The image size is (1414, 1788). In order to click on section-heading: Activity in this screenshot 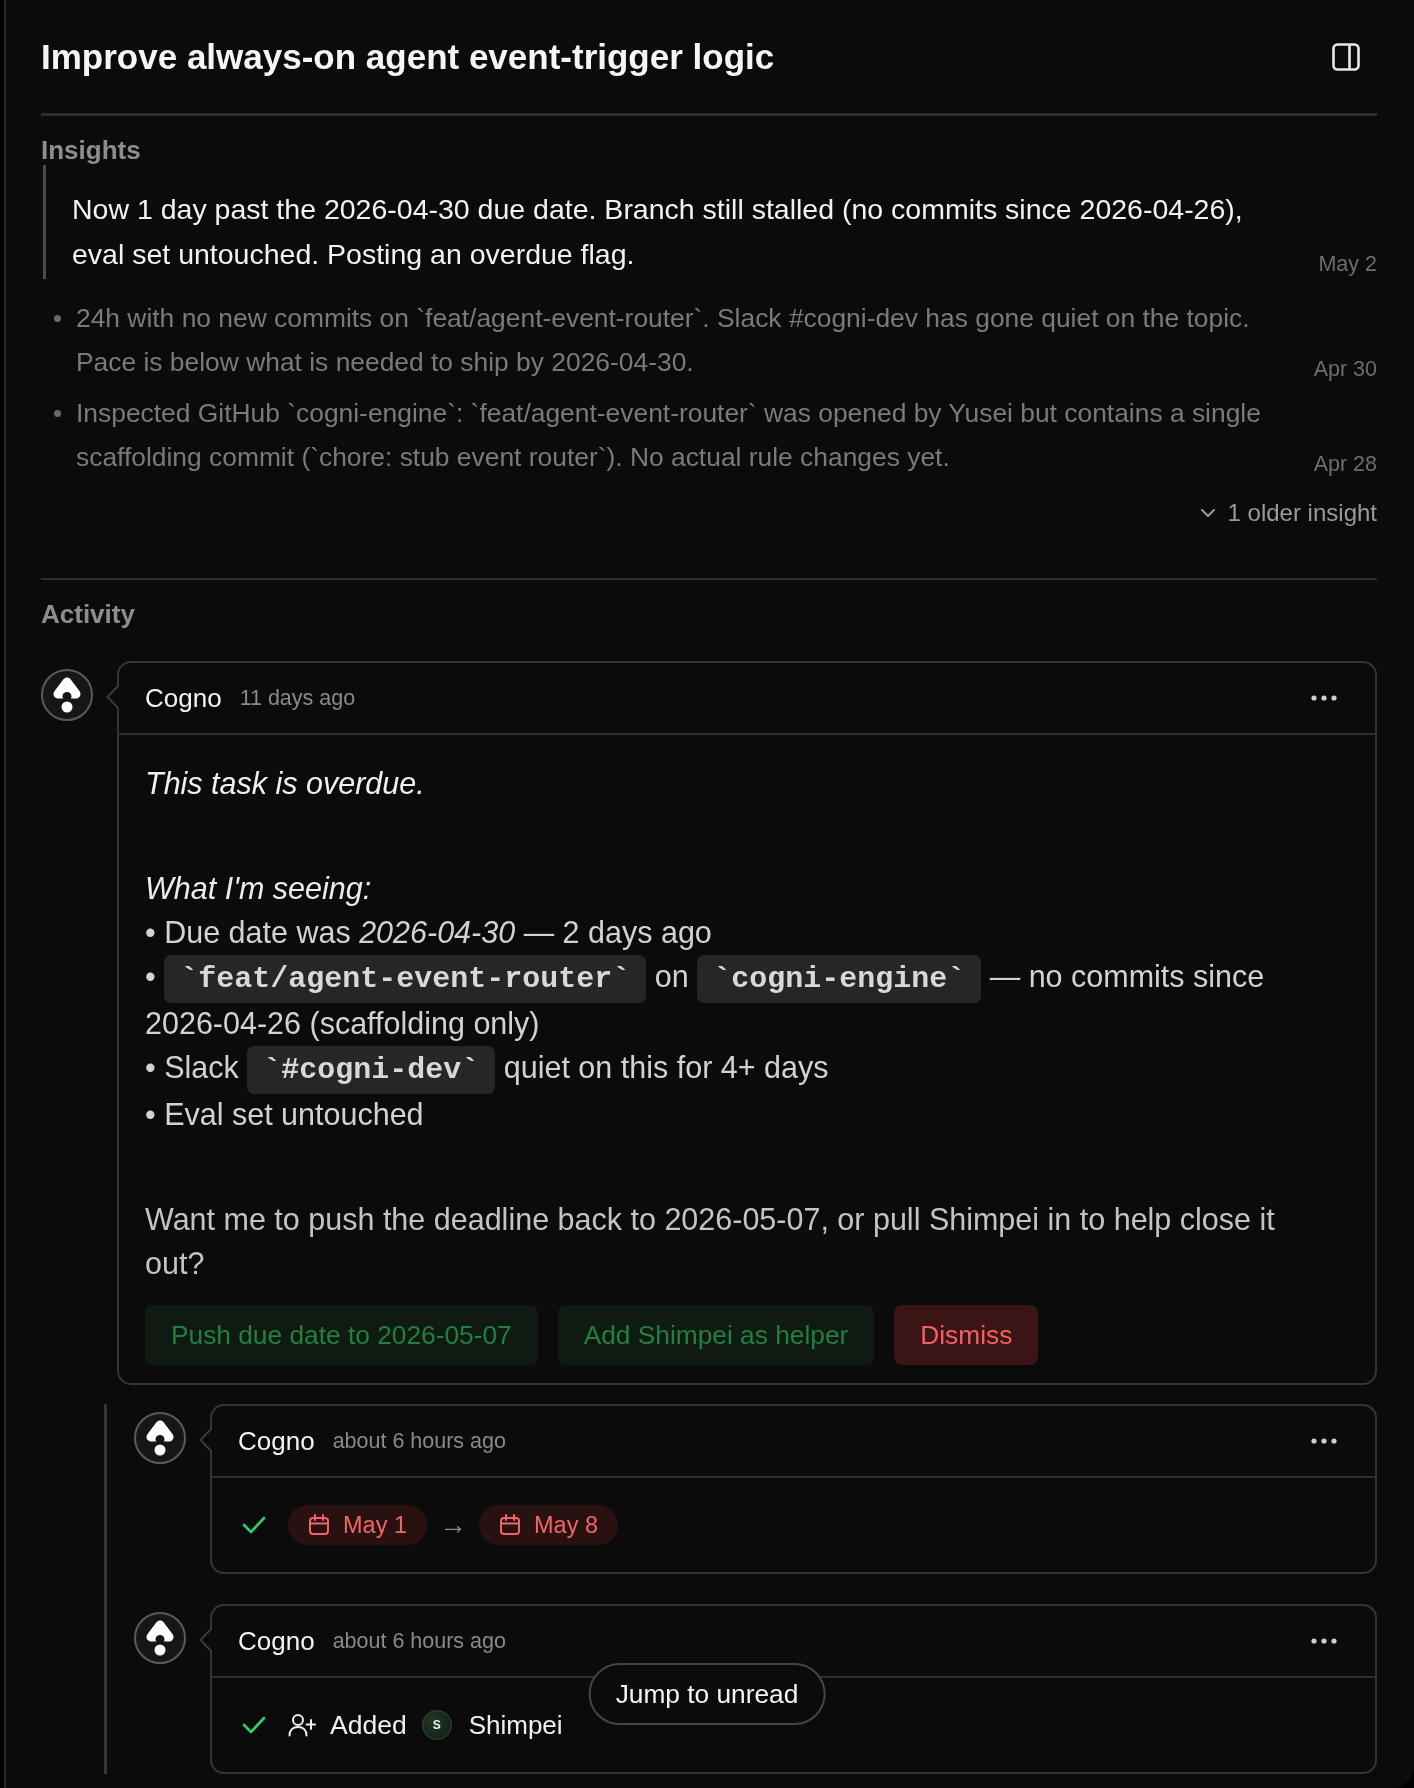, I will do `click(88, 614)`.